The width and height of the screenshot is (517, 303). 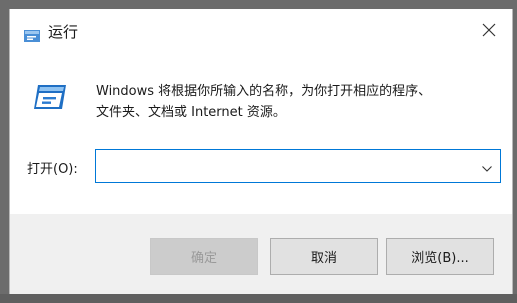 I want to click on close-button, so click(x=489, y=31).